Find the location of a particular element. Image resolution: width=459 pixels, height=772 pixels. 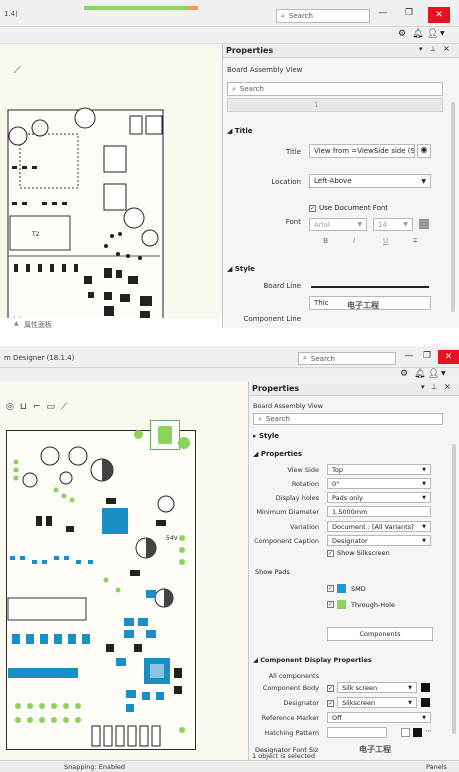

title-value: View from =ViewSide side (S: is located at coordinates (364, 151).